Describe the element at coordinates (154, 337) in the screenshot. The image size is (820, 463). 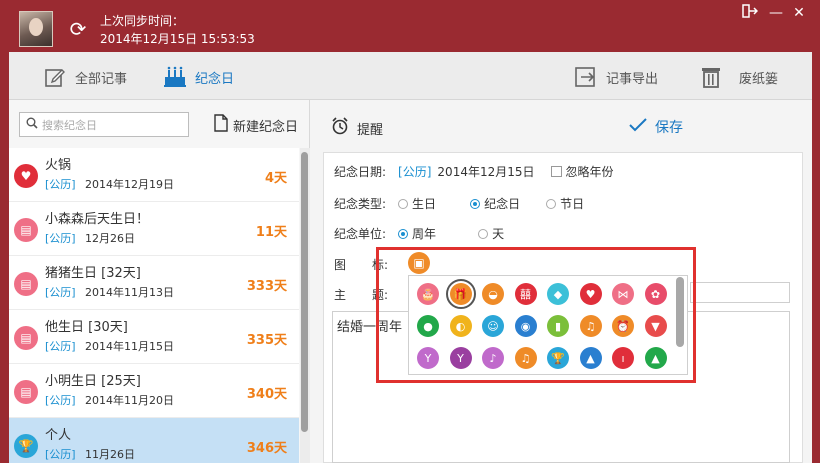
I see `list-item: ▤ 他生日 [30天] [公历] 2014年11月15日 335天` at that location.